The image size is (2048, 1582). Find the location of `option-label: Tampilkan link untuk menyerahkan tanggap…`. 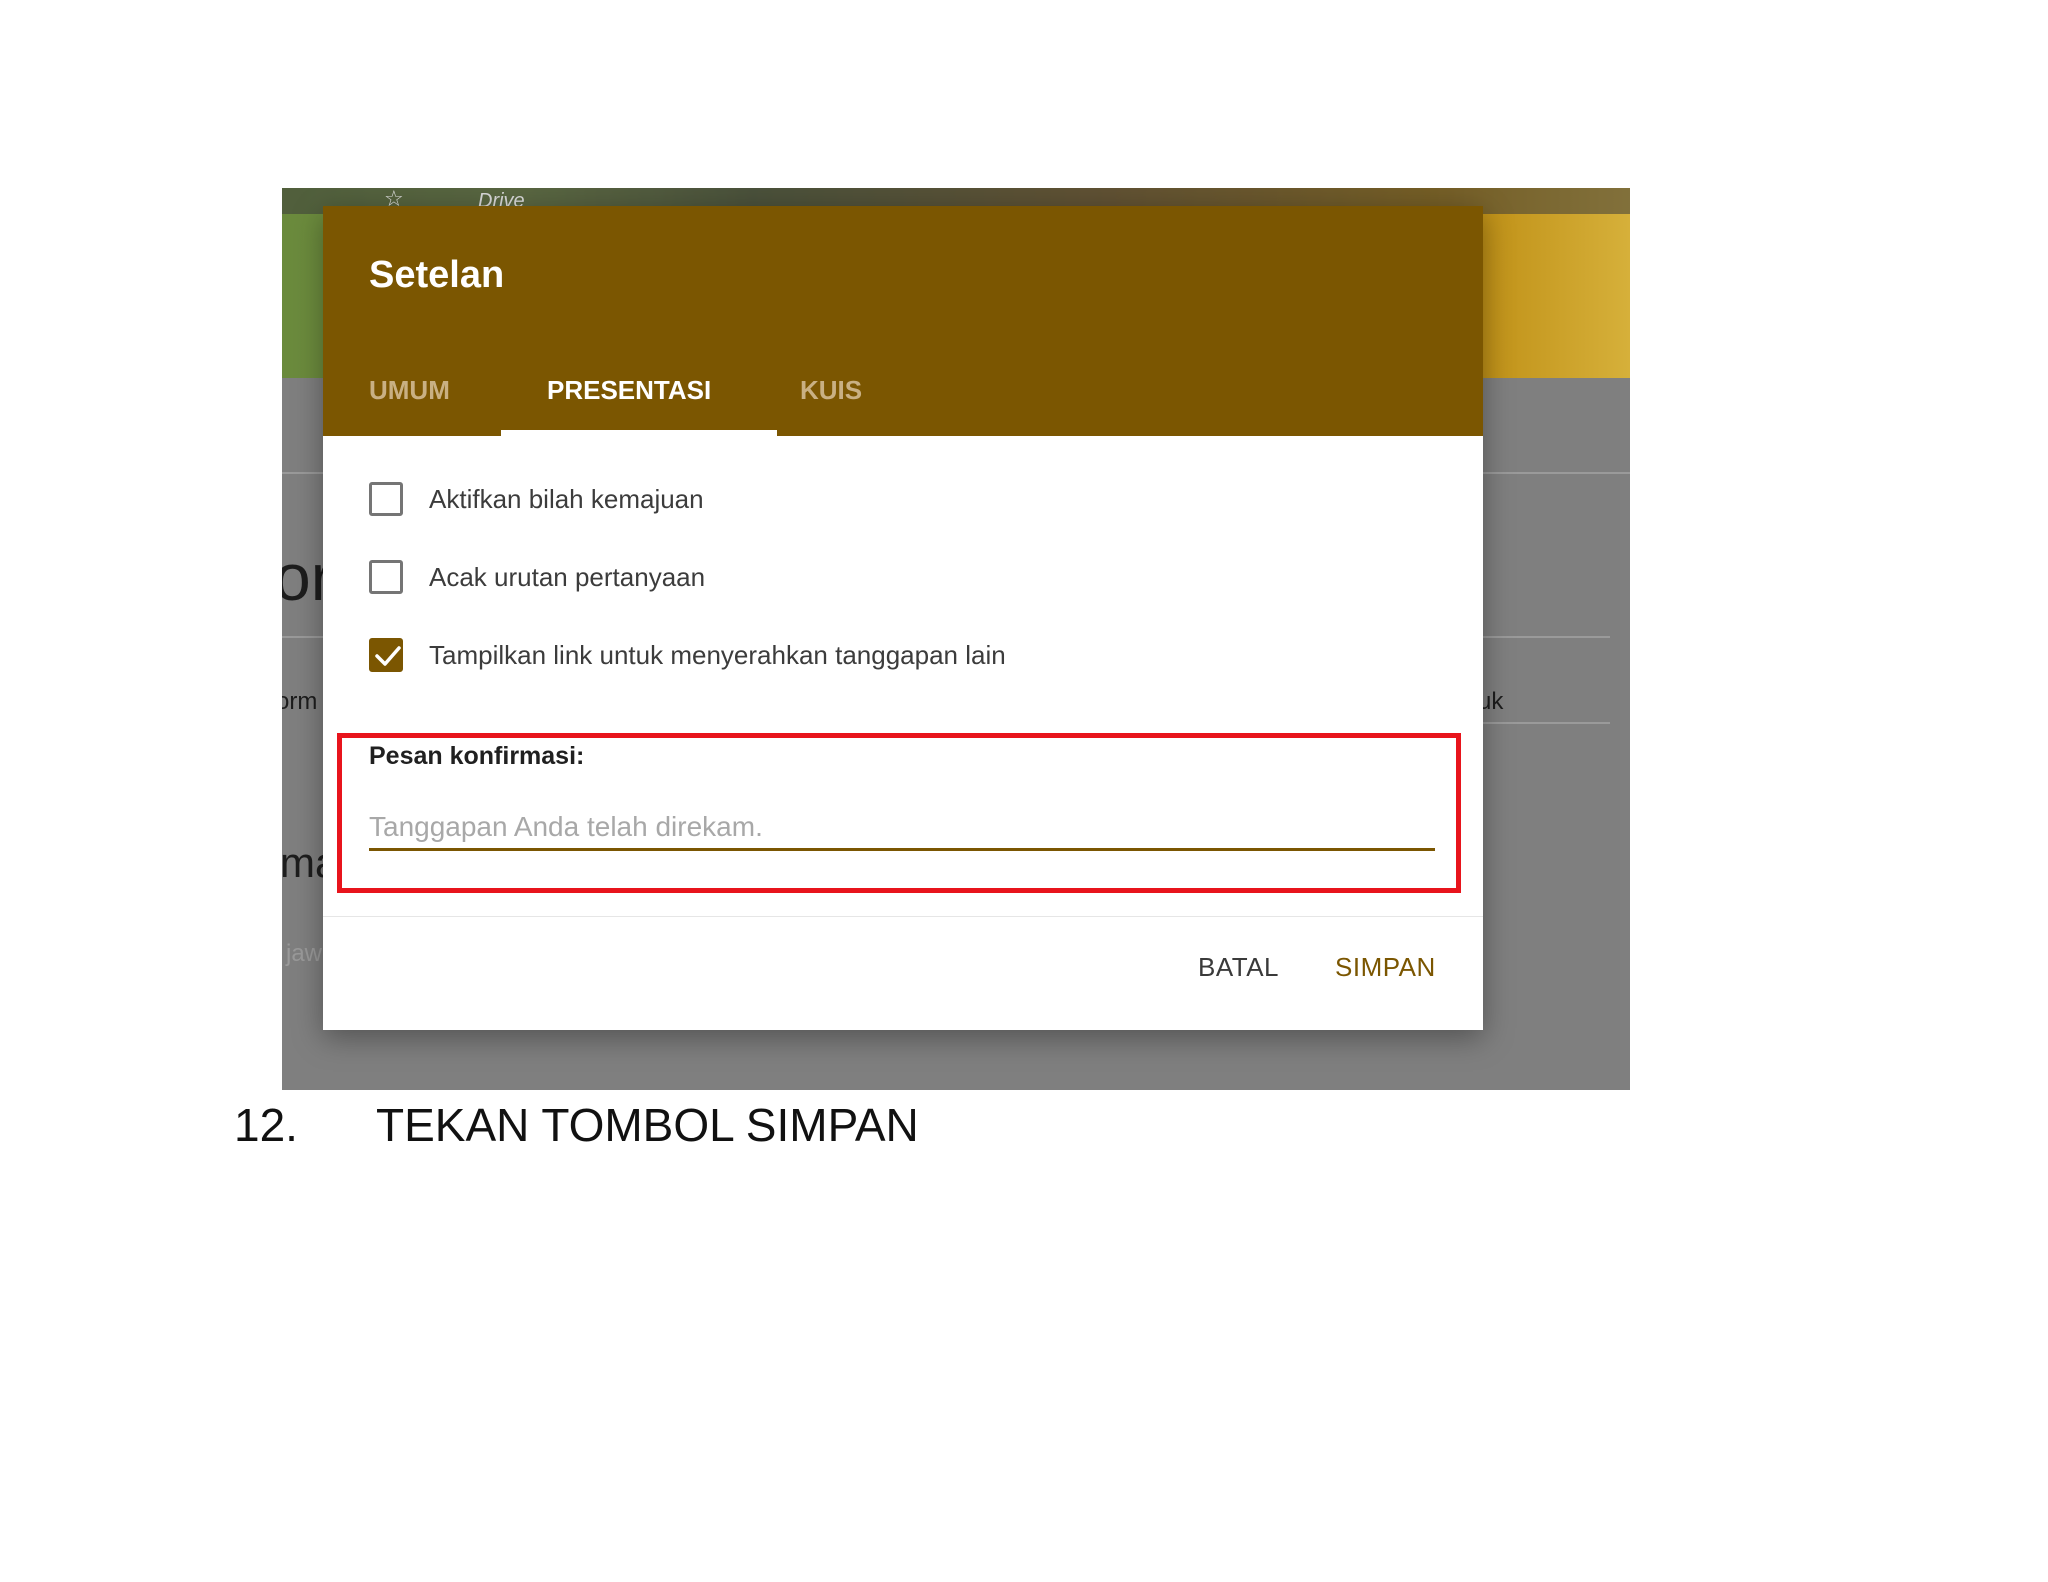

option-label: Tampilkan link untuk menyerahkan tanggap… is located at coordinates (717, 655).